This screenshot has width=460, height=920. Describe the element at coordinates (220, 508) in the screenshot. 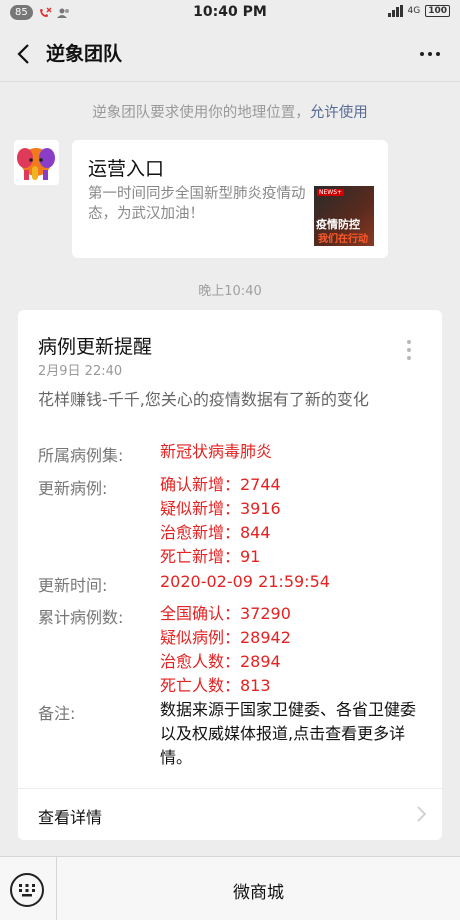

I see `update-suspected: 疑似新增：3916` at that location.